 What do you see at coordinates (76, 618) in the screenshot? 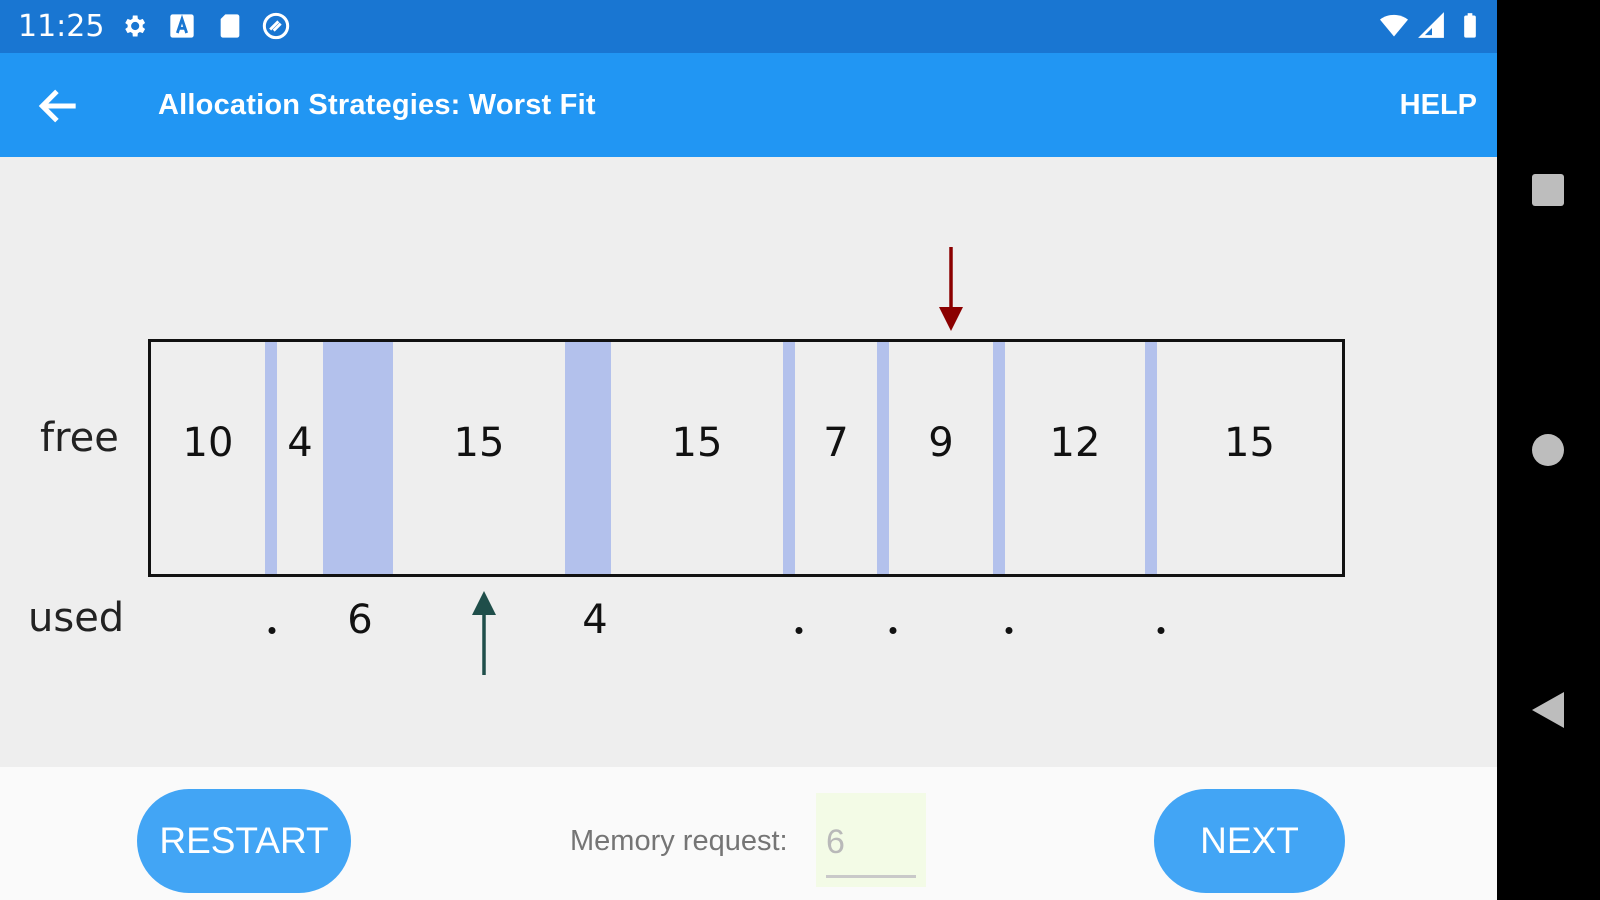
I see `used-row-label: used` at bounding box center [76, 618].